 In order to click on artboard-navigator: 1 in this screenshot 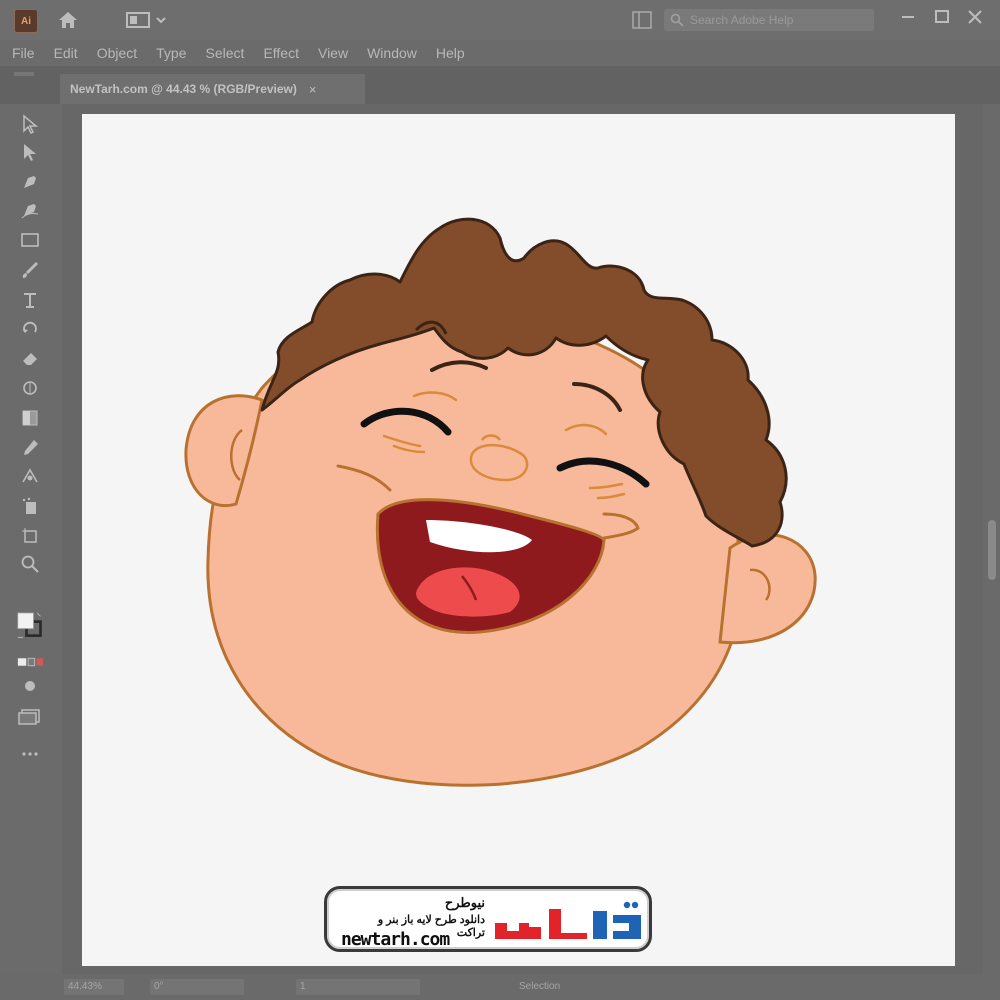, I will do `click(358, 987)`.